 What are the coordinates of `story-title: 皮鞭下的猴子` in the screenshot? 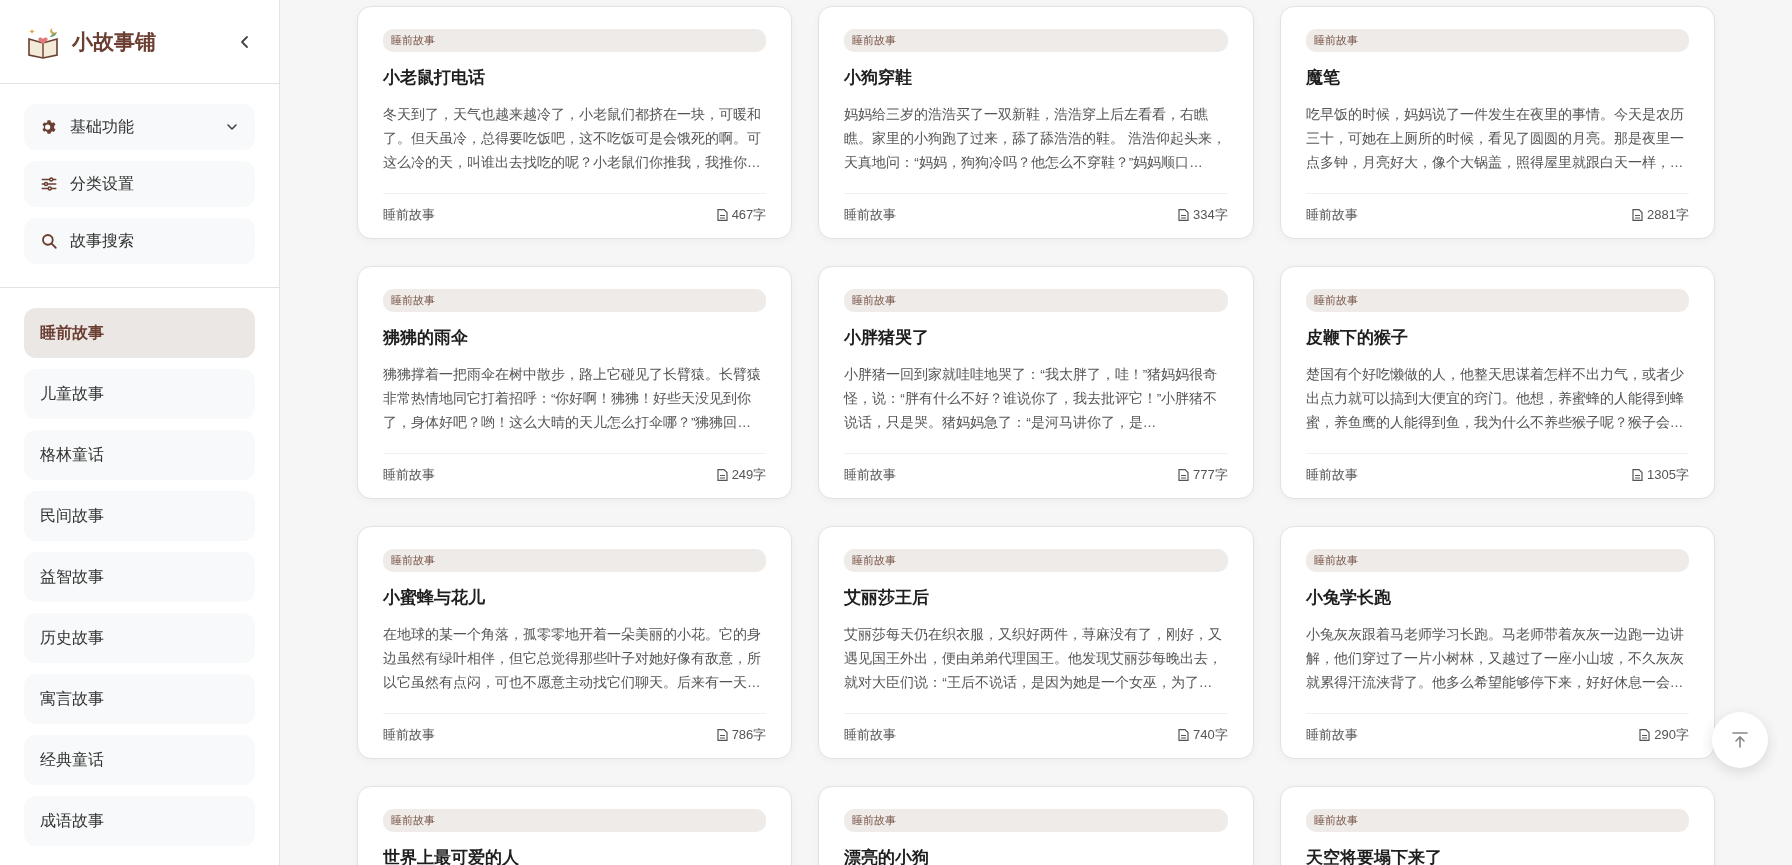 It's located at (1357, 338).